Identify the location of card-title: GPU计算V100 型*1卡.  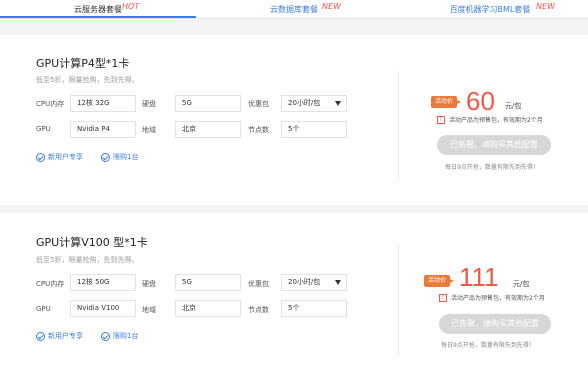
(92, 242).